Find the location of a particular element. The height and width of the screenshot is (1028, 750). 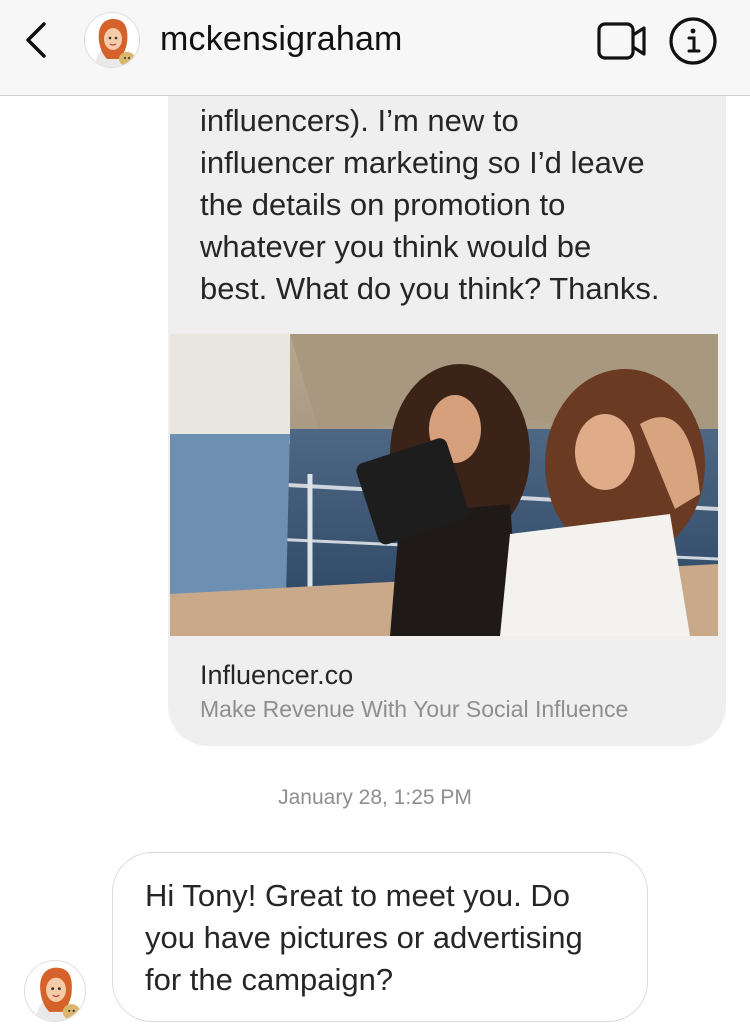

link-preview-subtitle: Make Revenue With Your Social Influence is located at coordinates (414, 709).